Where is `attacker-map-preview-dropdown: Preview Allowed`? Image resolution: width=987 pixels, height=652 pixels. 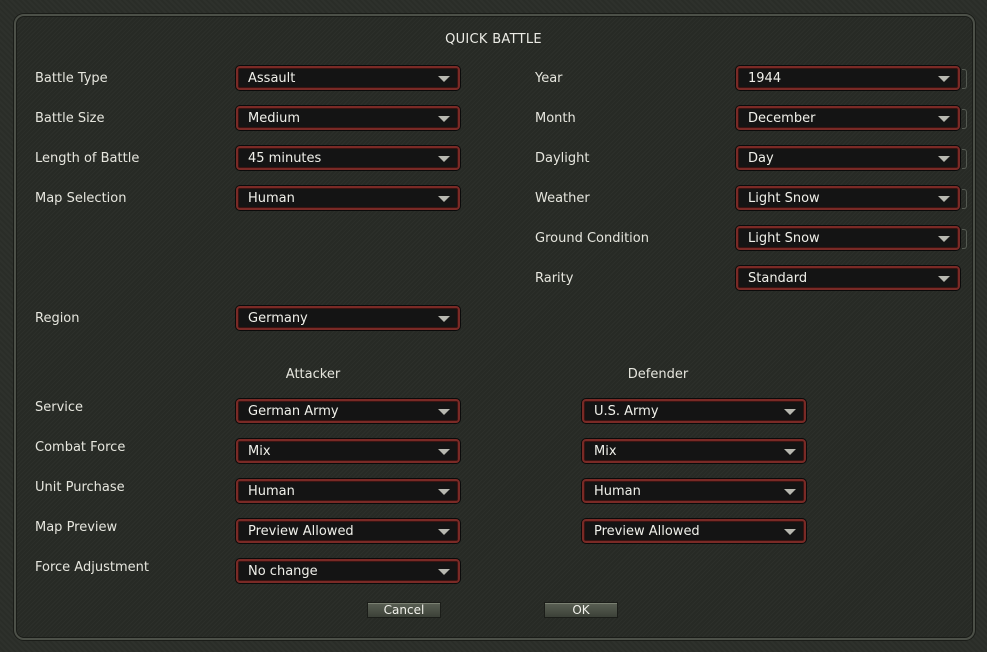
attacker-map-preview-dropdown: Preview Allowed is located at coordinates (348, 531).